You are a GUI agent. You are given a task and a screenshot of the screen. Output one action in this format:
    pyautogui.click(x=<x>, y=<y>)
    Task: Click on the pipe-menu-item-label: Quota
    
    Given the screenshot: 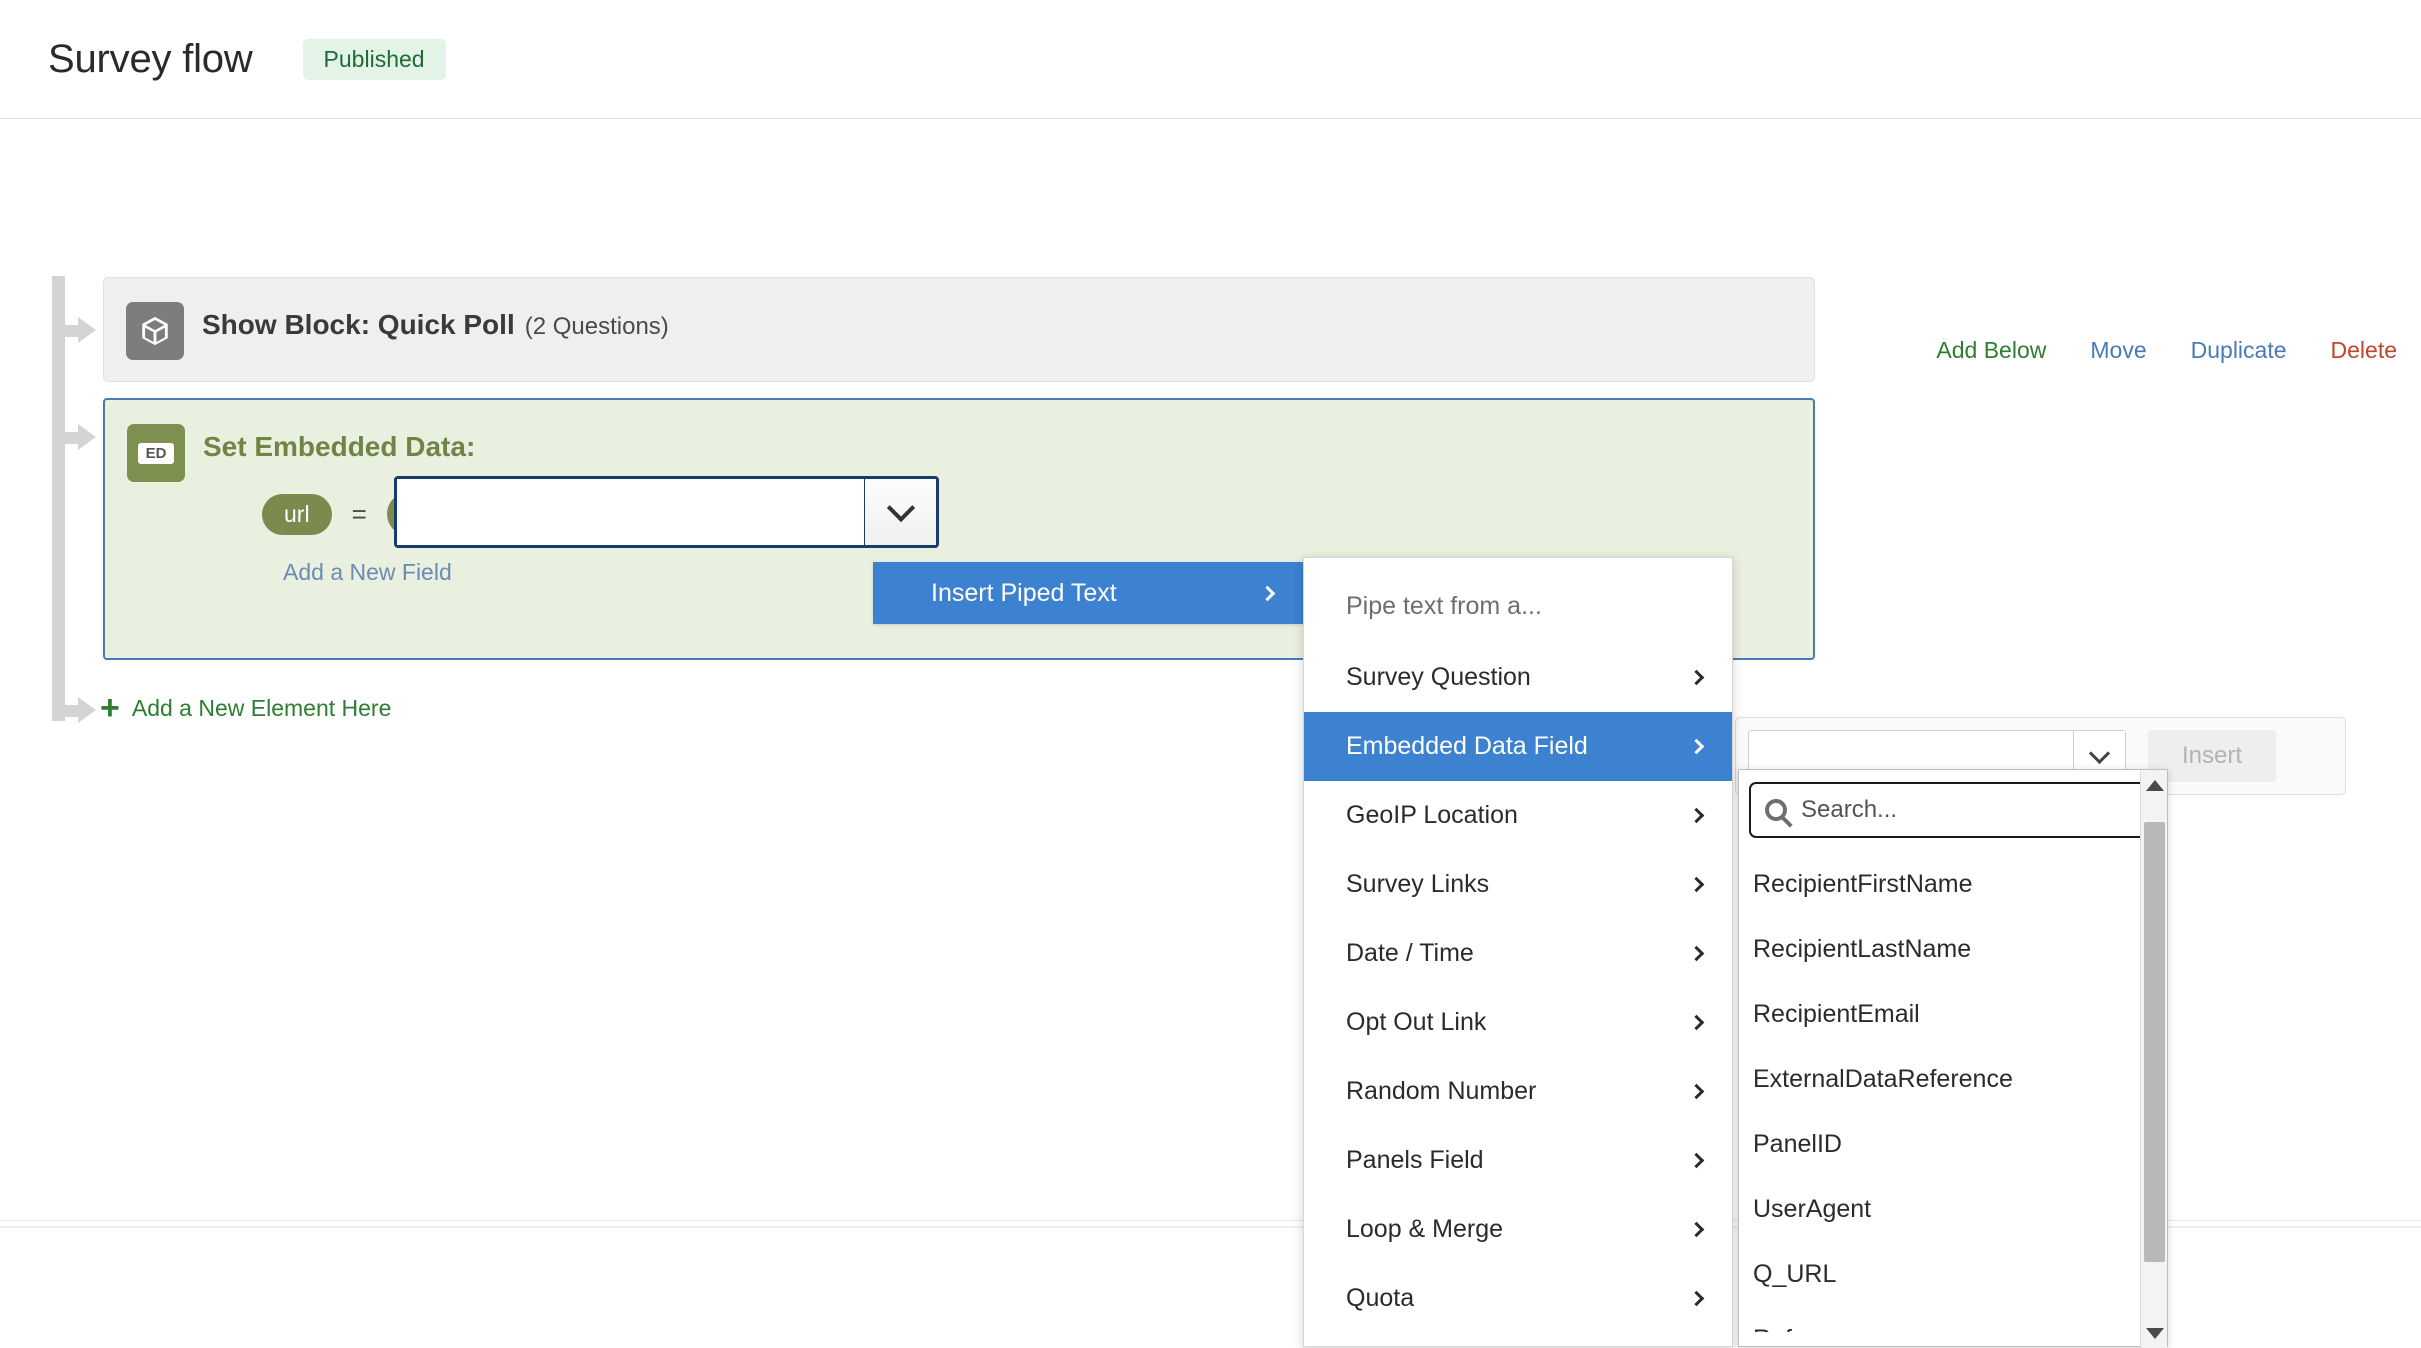 What is the action you would take?
    pyautogui.click(x=1380, y=1298)
    